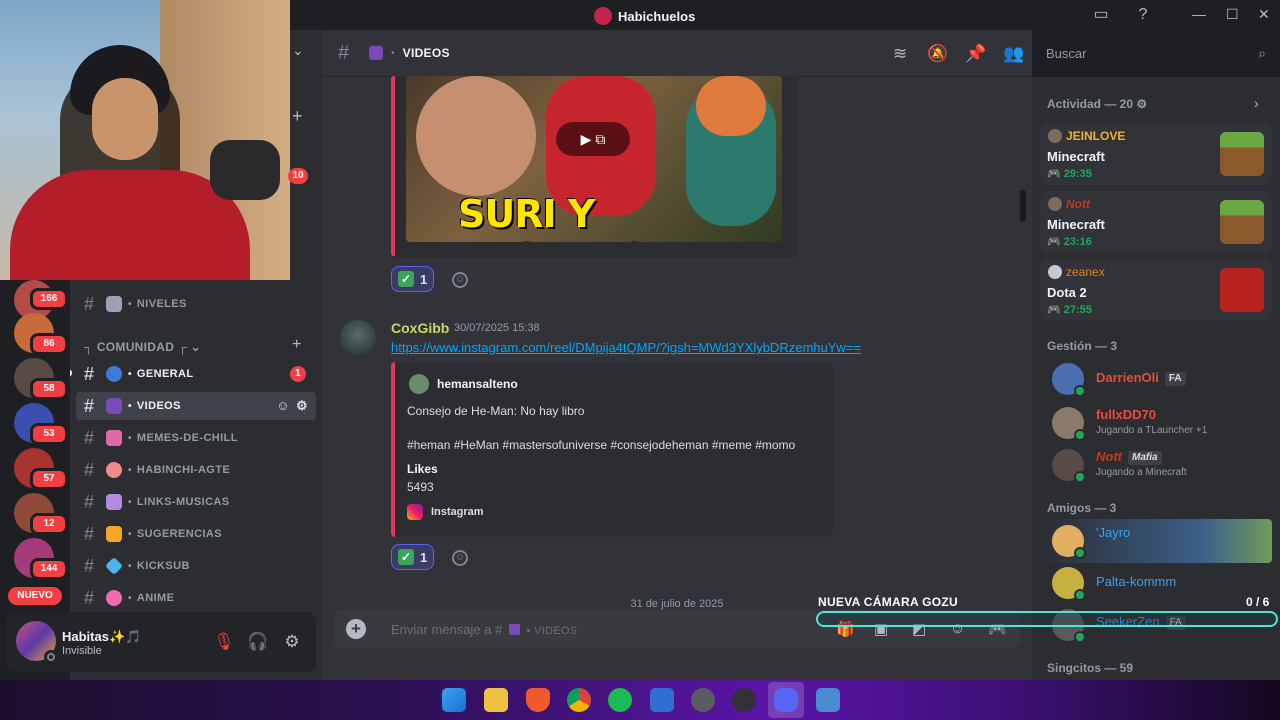 The height and width of the screenshot is (720, 1280). What do you see at coordinates (477, 384) in the screenshot?
I see `embed-author: hemansalteno` at bounding box center [477, 384].